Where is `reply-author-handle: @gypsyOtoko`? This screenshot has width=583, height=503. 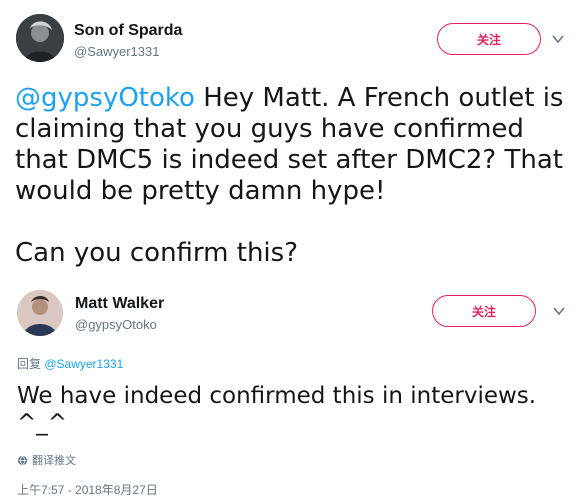
reply-author-handle: @gypsyOtoko is located at coordinates (116, 324).